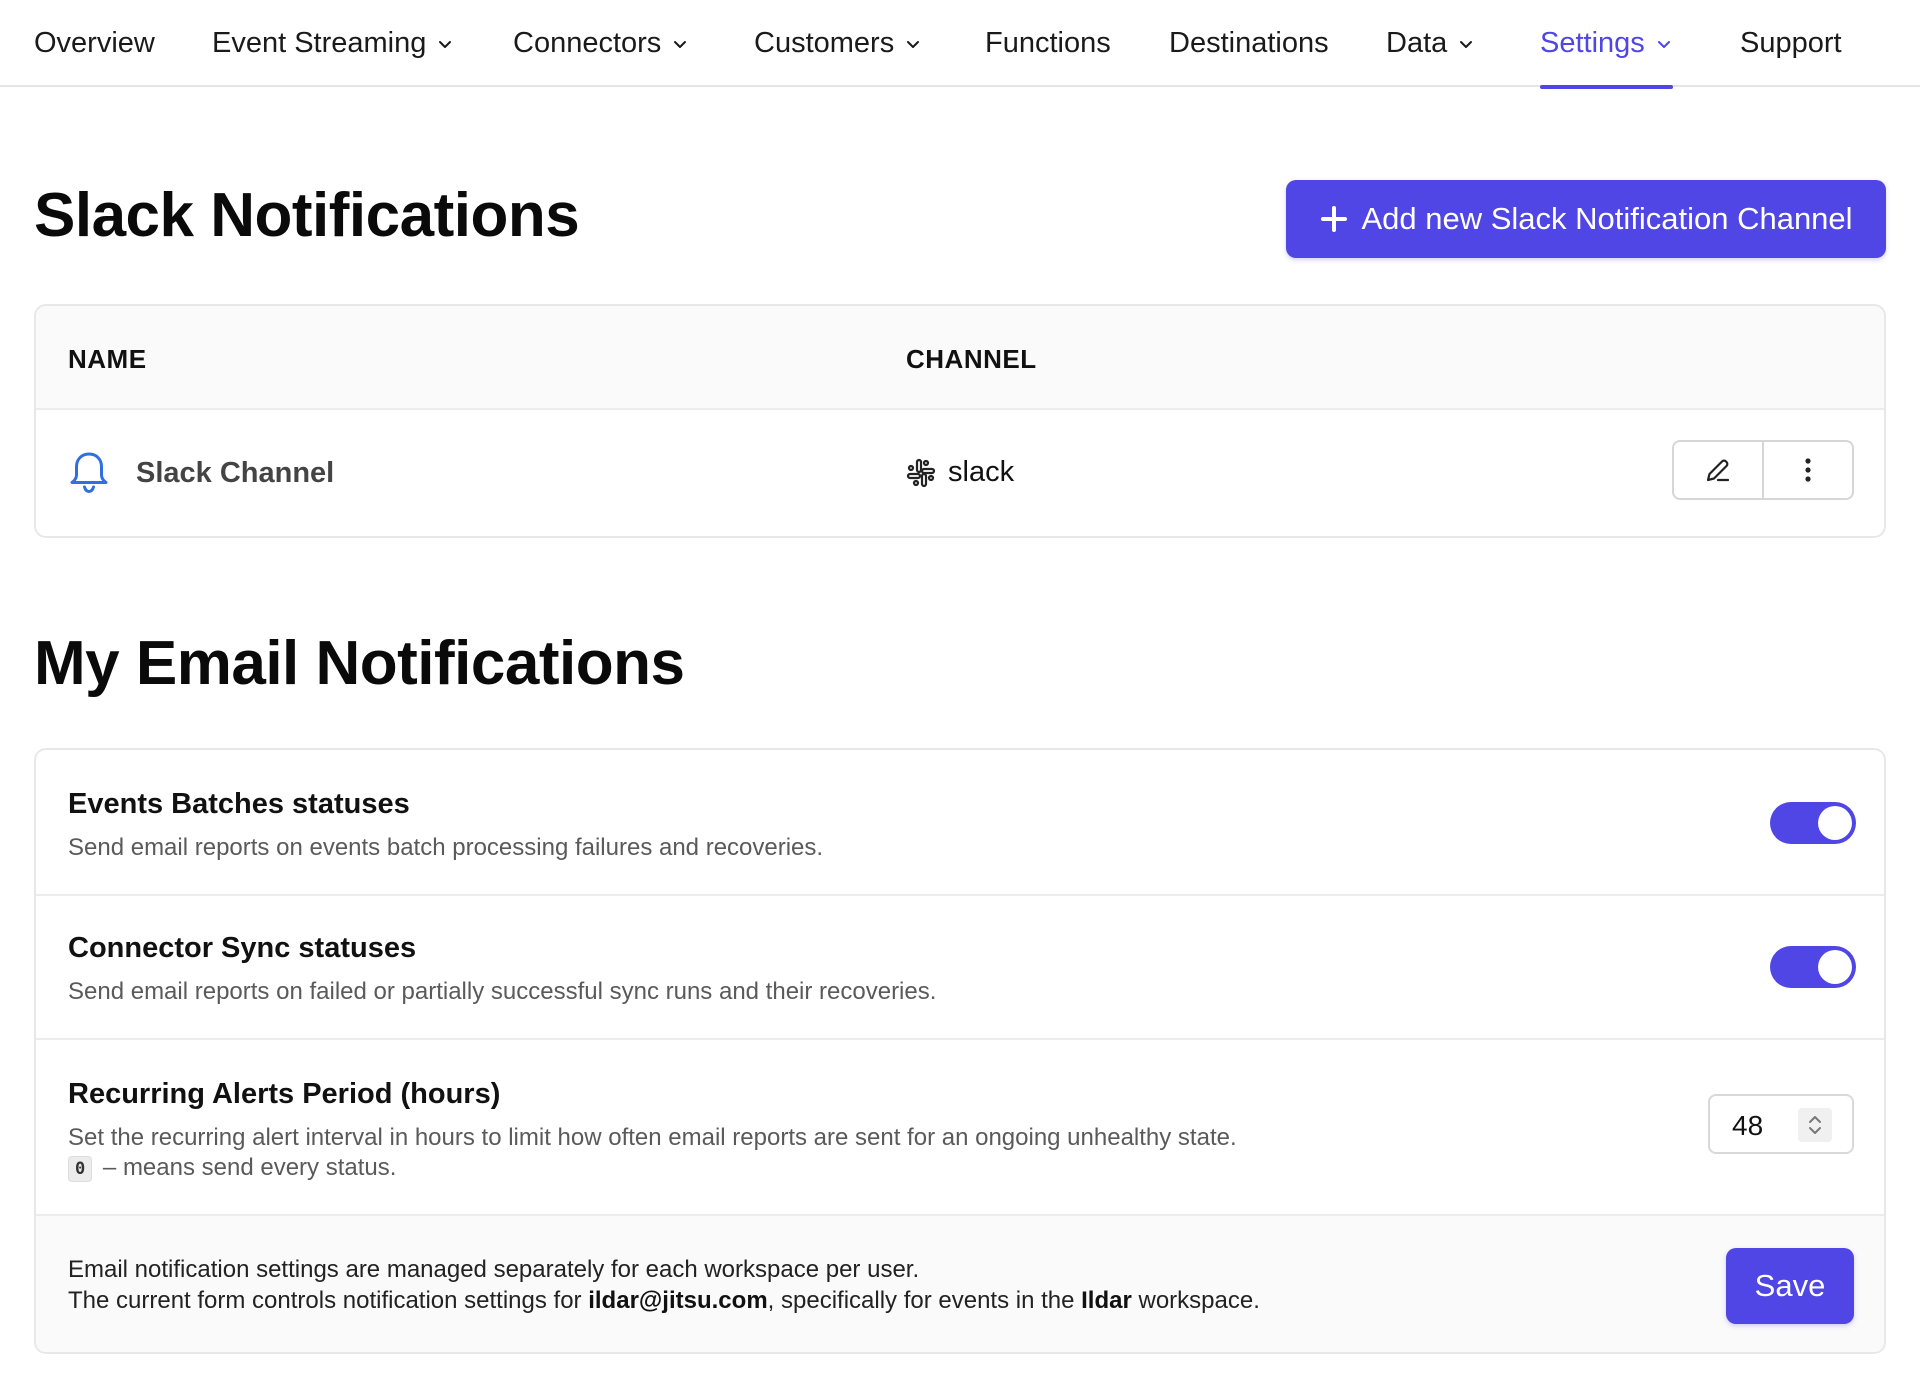 The width and height of the screenshot is (1920, 1389). I want to click on channel-name-cell: Slack Channel, so click(201, 473).